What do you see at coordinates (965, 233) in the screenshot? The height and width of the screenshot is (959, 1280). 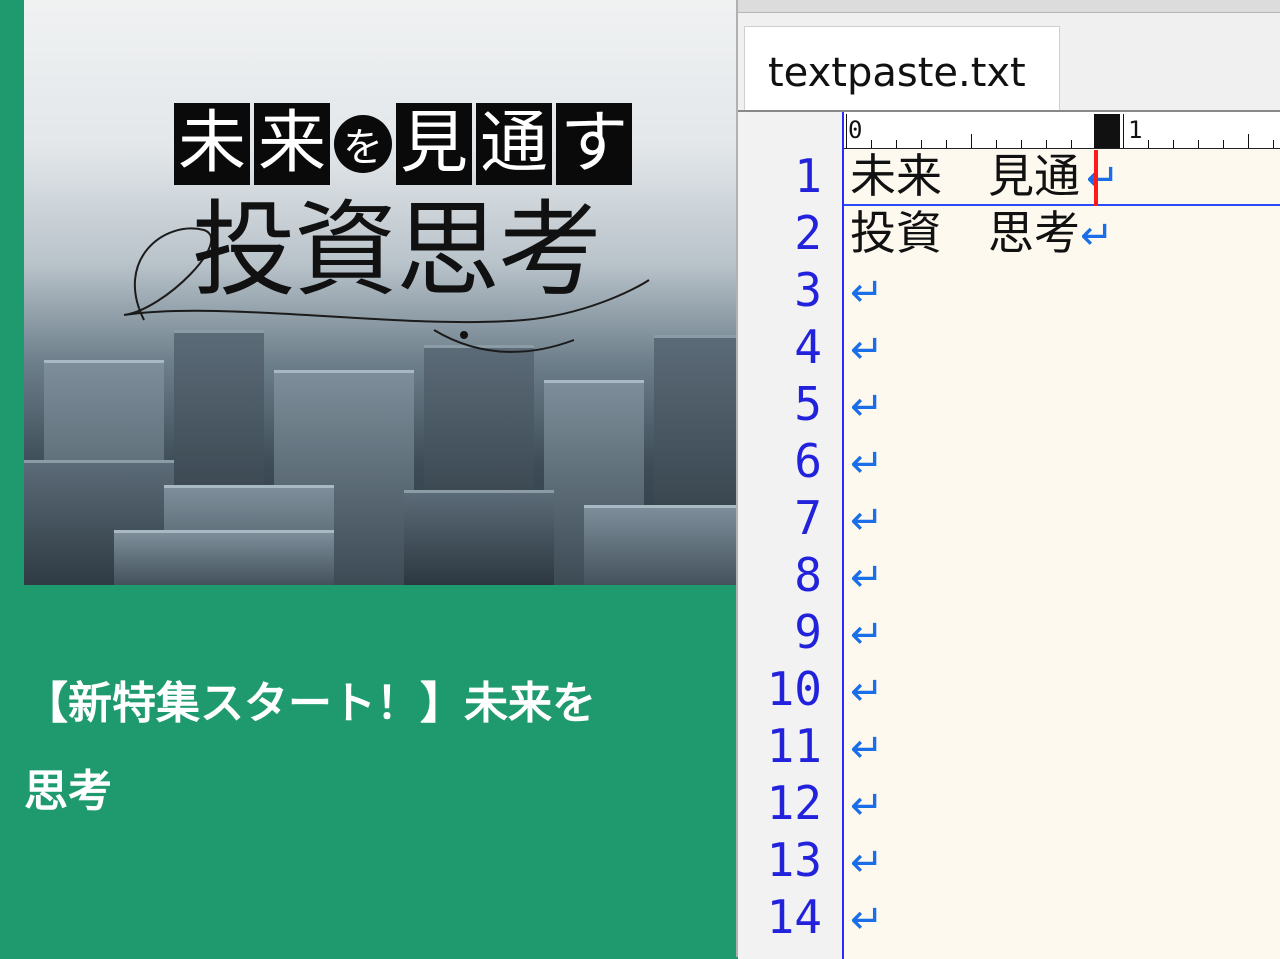 I see `line-text: 投資 思考` at bounding box center [965, 233].